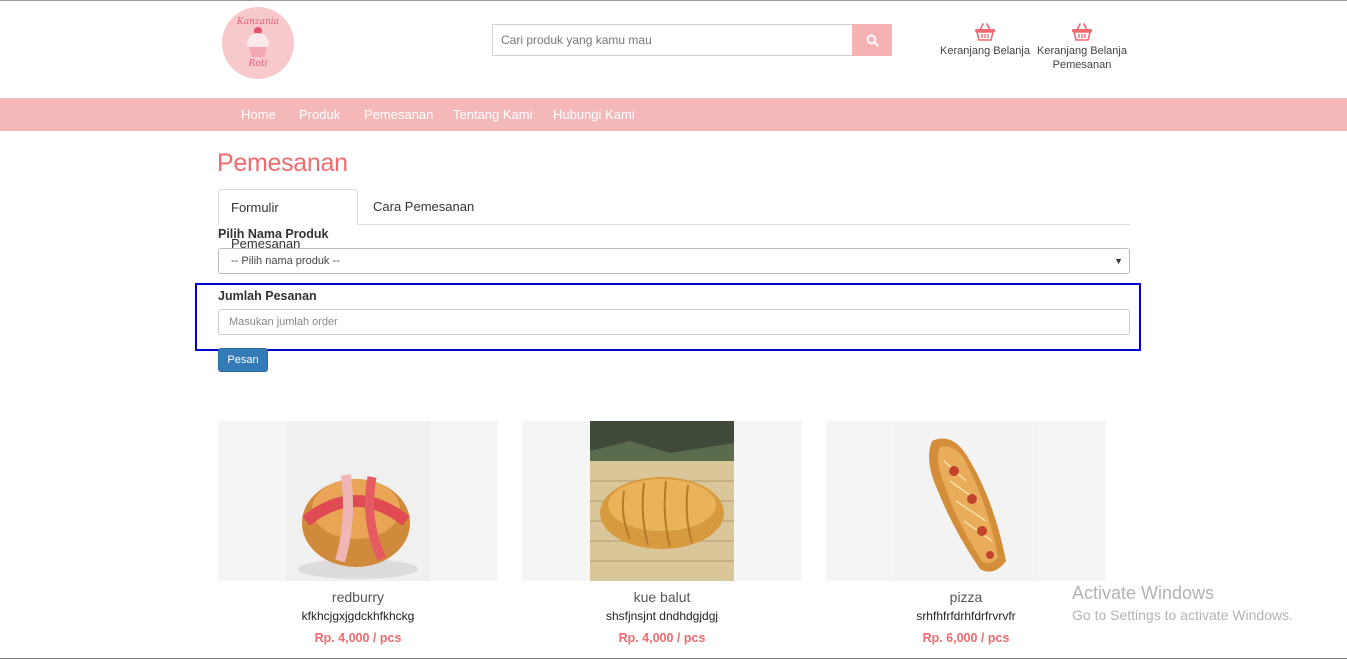  I want to click on tab-formulir-pemesanan: Formulir Pemesanan, so click(288, 220).